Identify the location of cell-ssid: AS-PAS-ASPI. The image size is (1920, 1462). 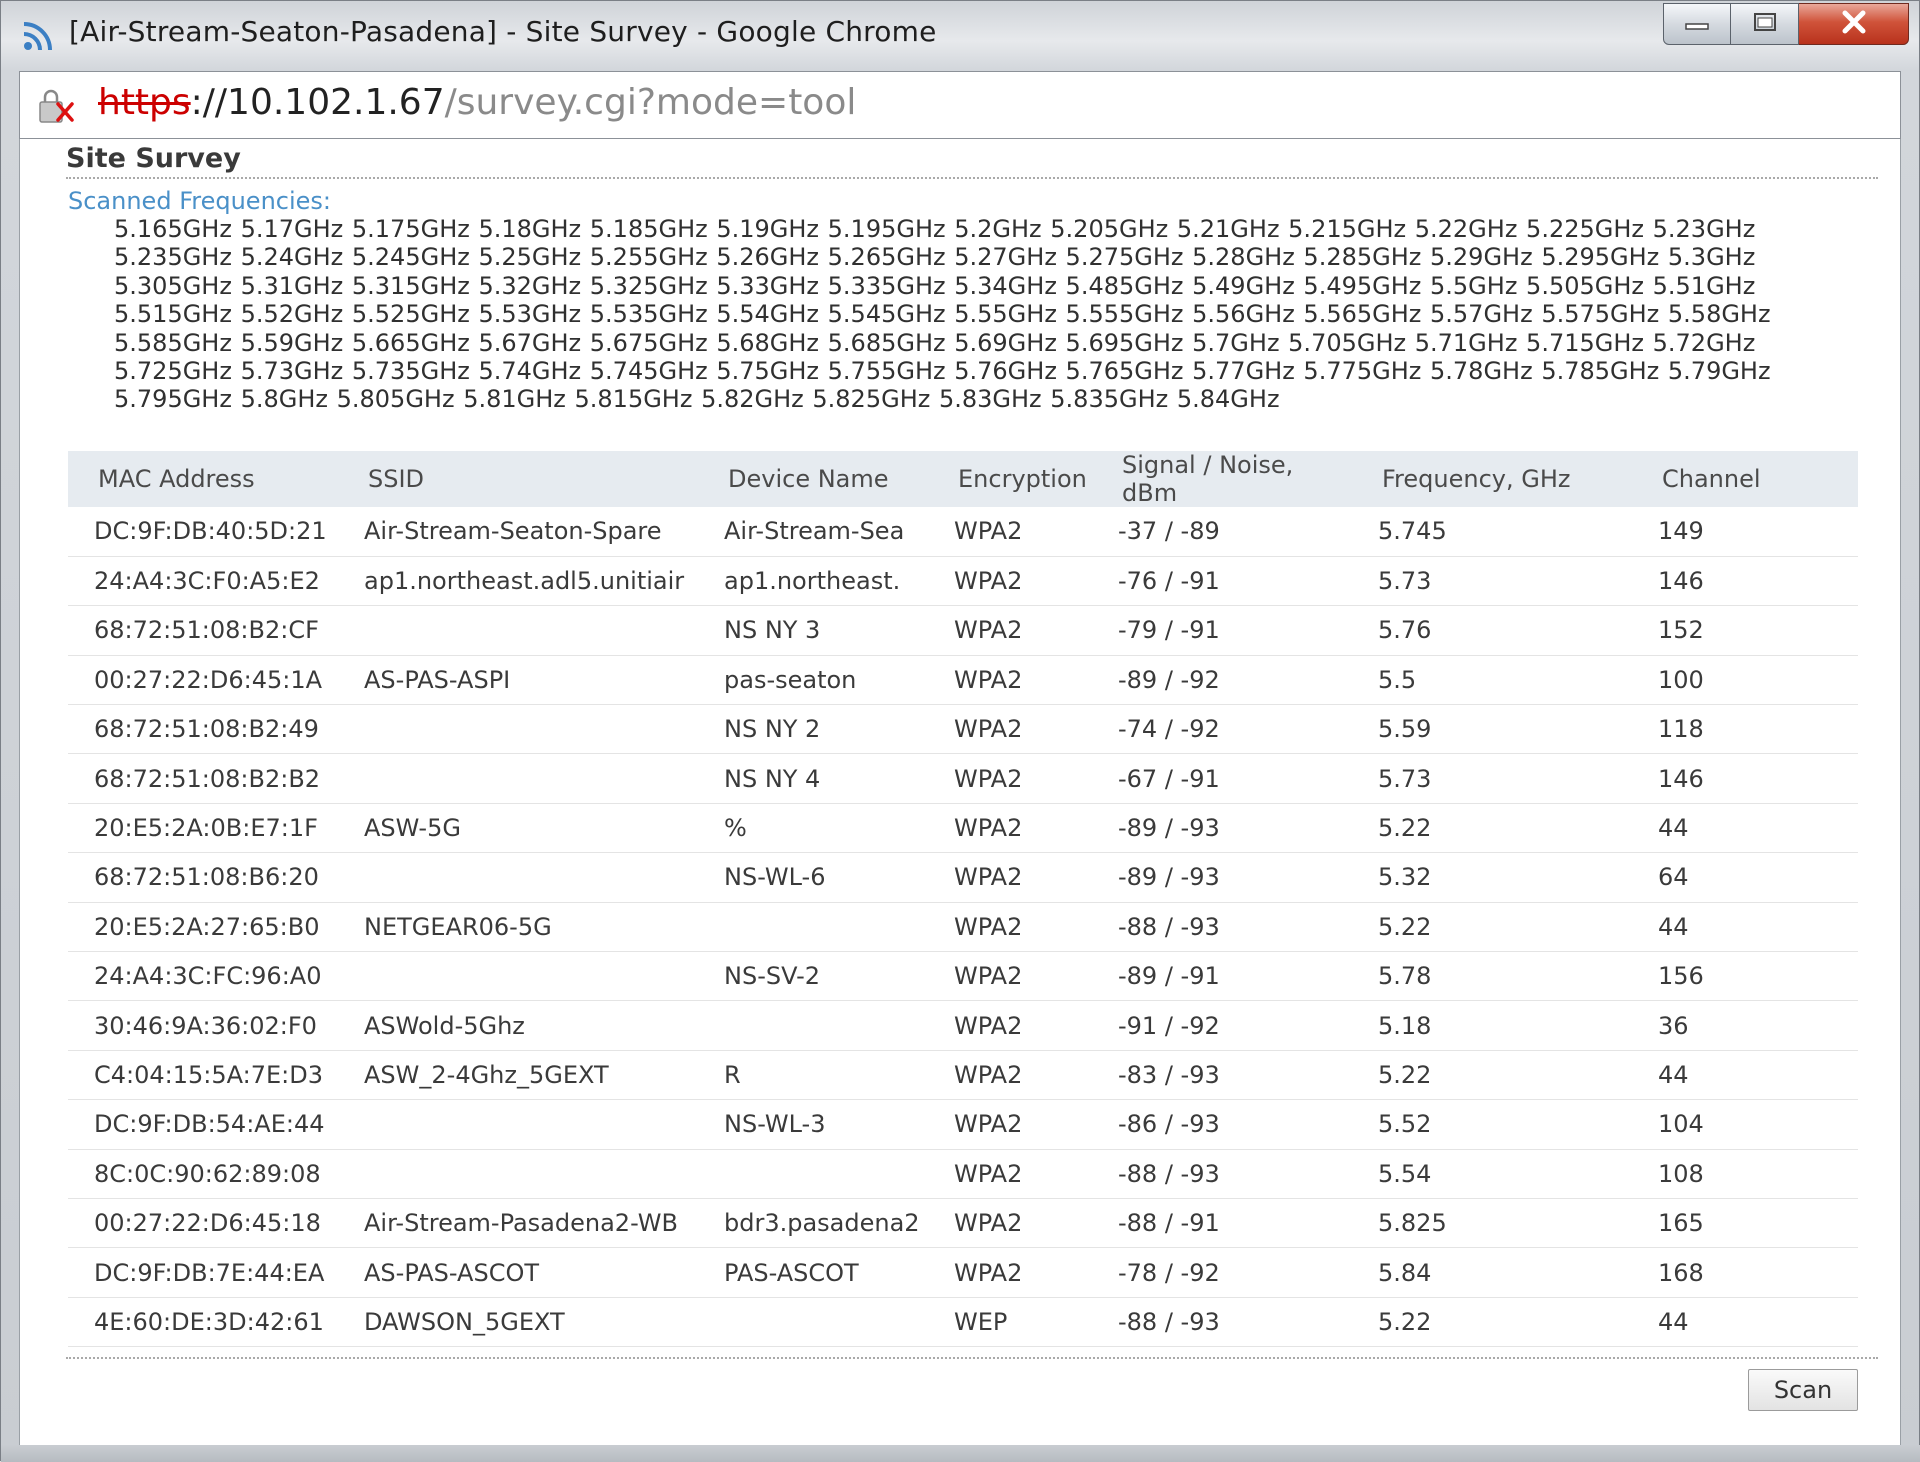
(437, 679).